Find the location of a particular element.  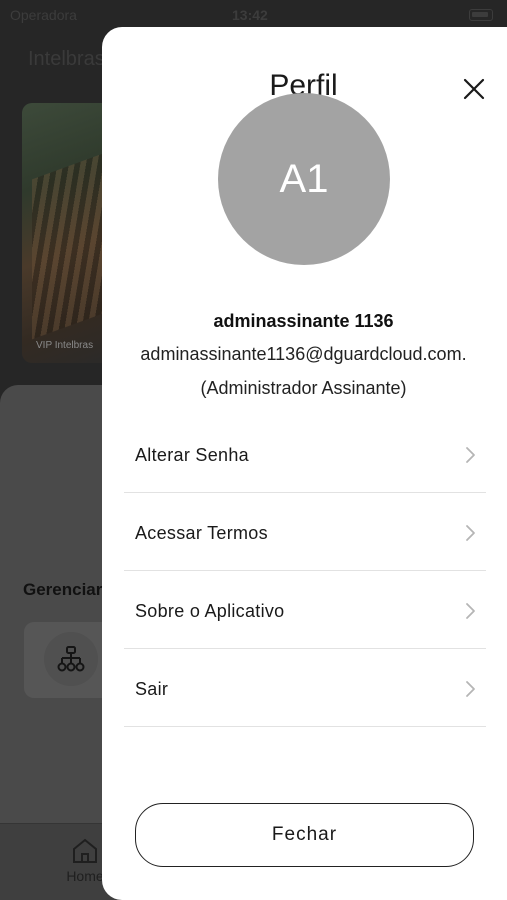

tab-home-label: Home is located at coordinates (85, 876).